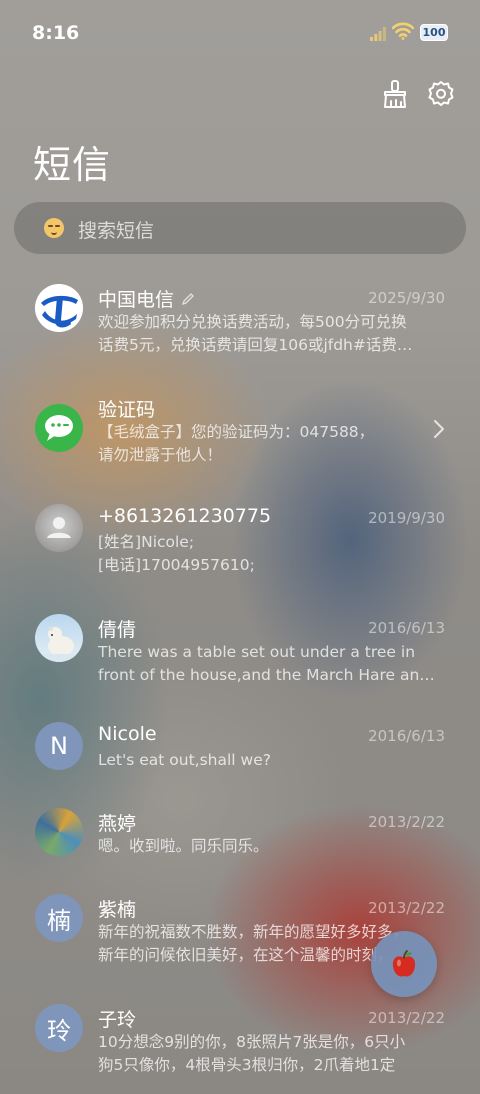  What do you see at coordinates (188, 299) in the screenshot?
I see `pencil-icon` at bounding box center [188, 299].